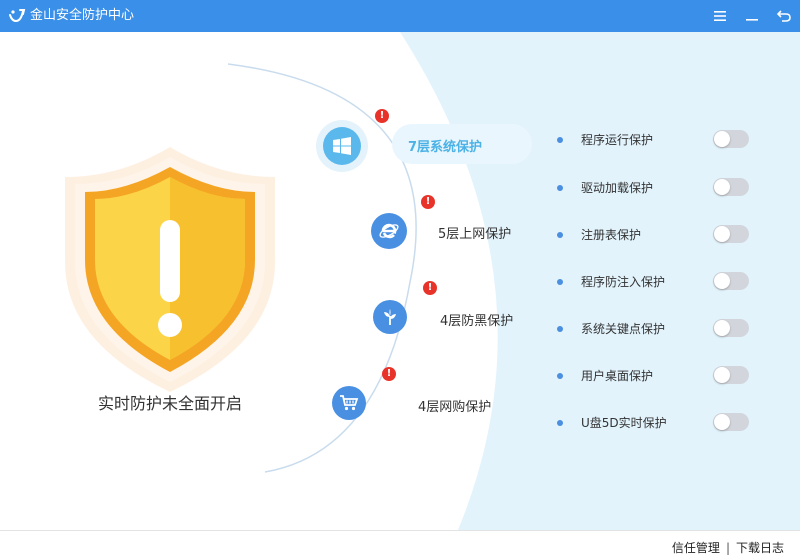 This screenshot has width=800, height=560. What do you see at coordinates (655, 376) in the screenshot?
I see `protection-item: 用户桌面保护` at bounding box center [655, 376].